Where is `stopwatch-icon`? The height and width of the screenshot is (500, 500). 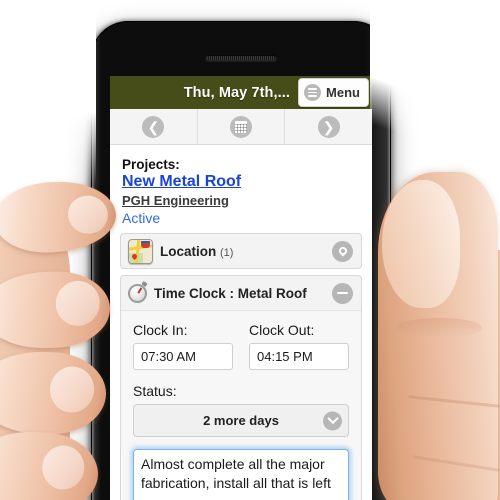
stopwatch-icon is located at coordinates (138, 291).